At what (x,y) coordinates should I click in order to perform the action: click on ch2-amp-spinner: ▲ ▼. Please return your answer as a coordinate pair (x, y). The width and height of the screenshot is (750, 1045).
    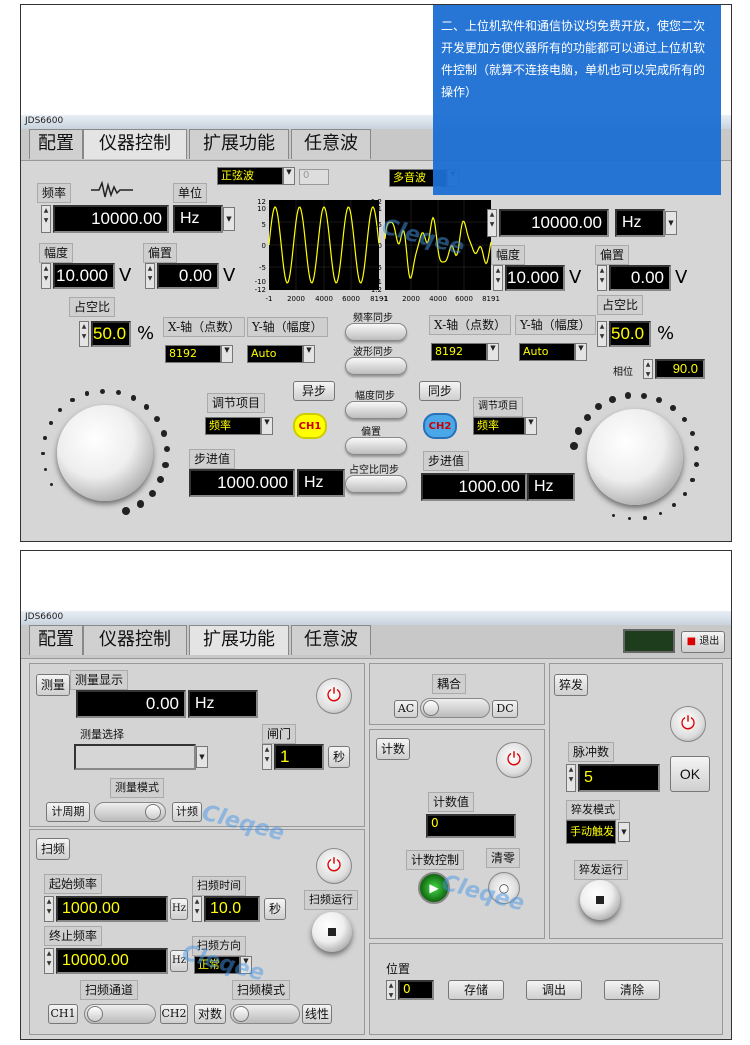
    Looking at the image, I should click on (498, 278).